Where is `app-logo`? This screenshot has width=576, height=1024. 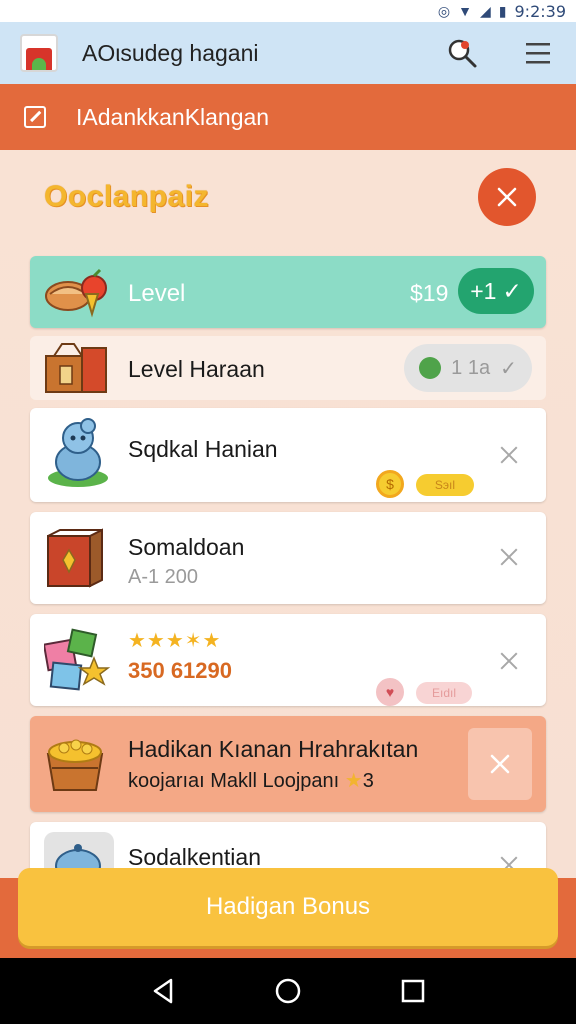
app-logo is located at coordinates (39, 53).